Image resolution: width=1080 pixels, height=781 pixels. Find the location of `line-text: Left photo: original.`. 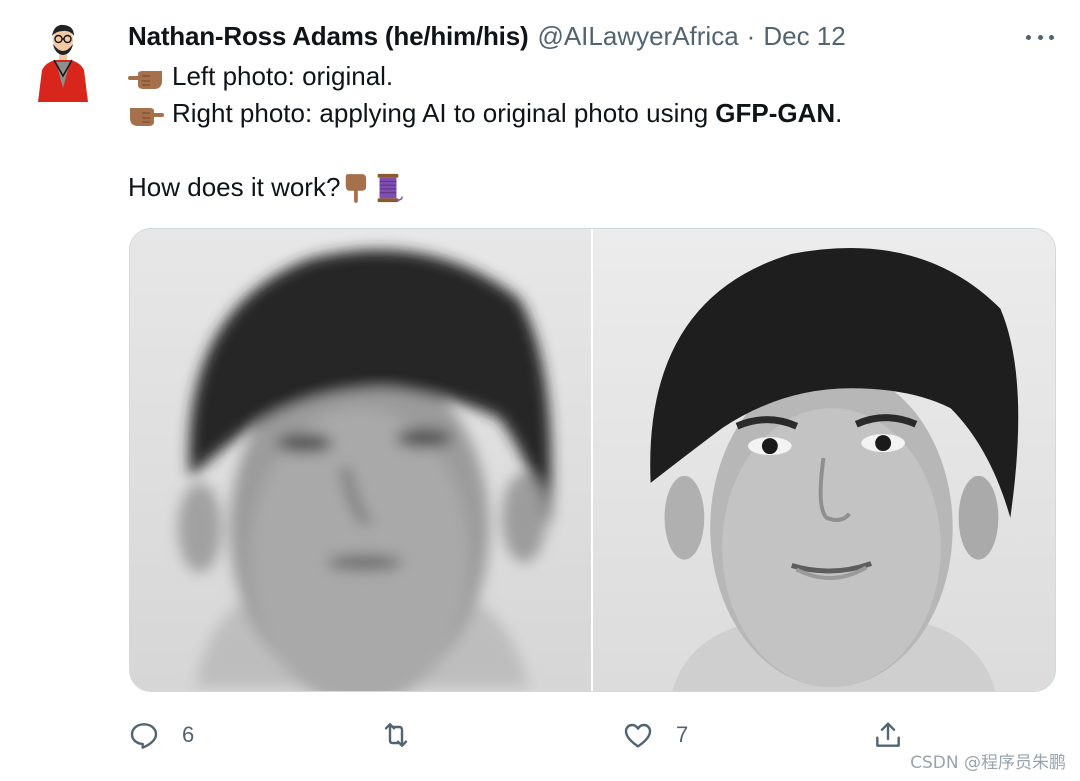

line-text: Left photo: original. is located at coordinates (283, 76).